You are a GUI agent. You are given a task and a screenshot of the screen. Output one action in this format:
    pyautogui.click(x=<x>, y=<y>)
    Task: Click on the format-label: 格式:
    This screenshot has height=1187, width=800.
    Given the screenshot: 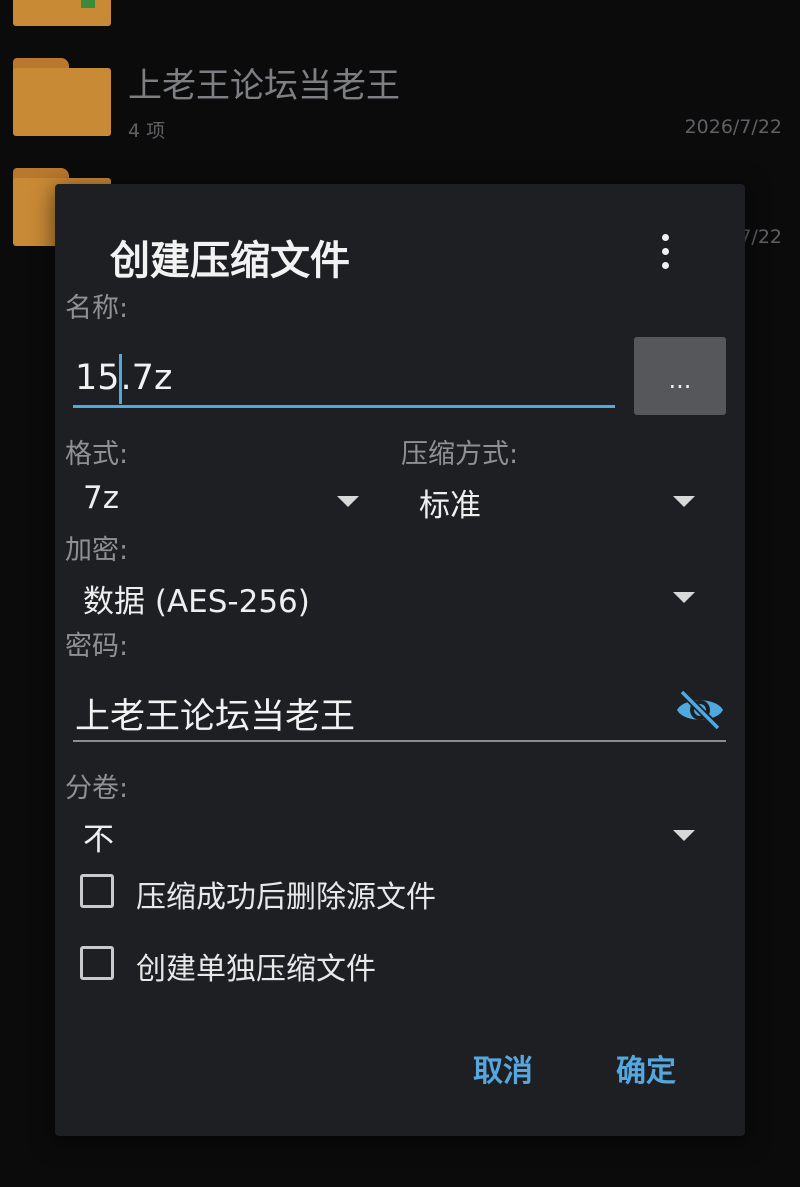 What is the action you would take?
    pyautogui.click(x=97, y=454)
    